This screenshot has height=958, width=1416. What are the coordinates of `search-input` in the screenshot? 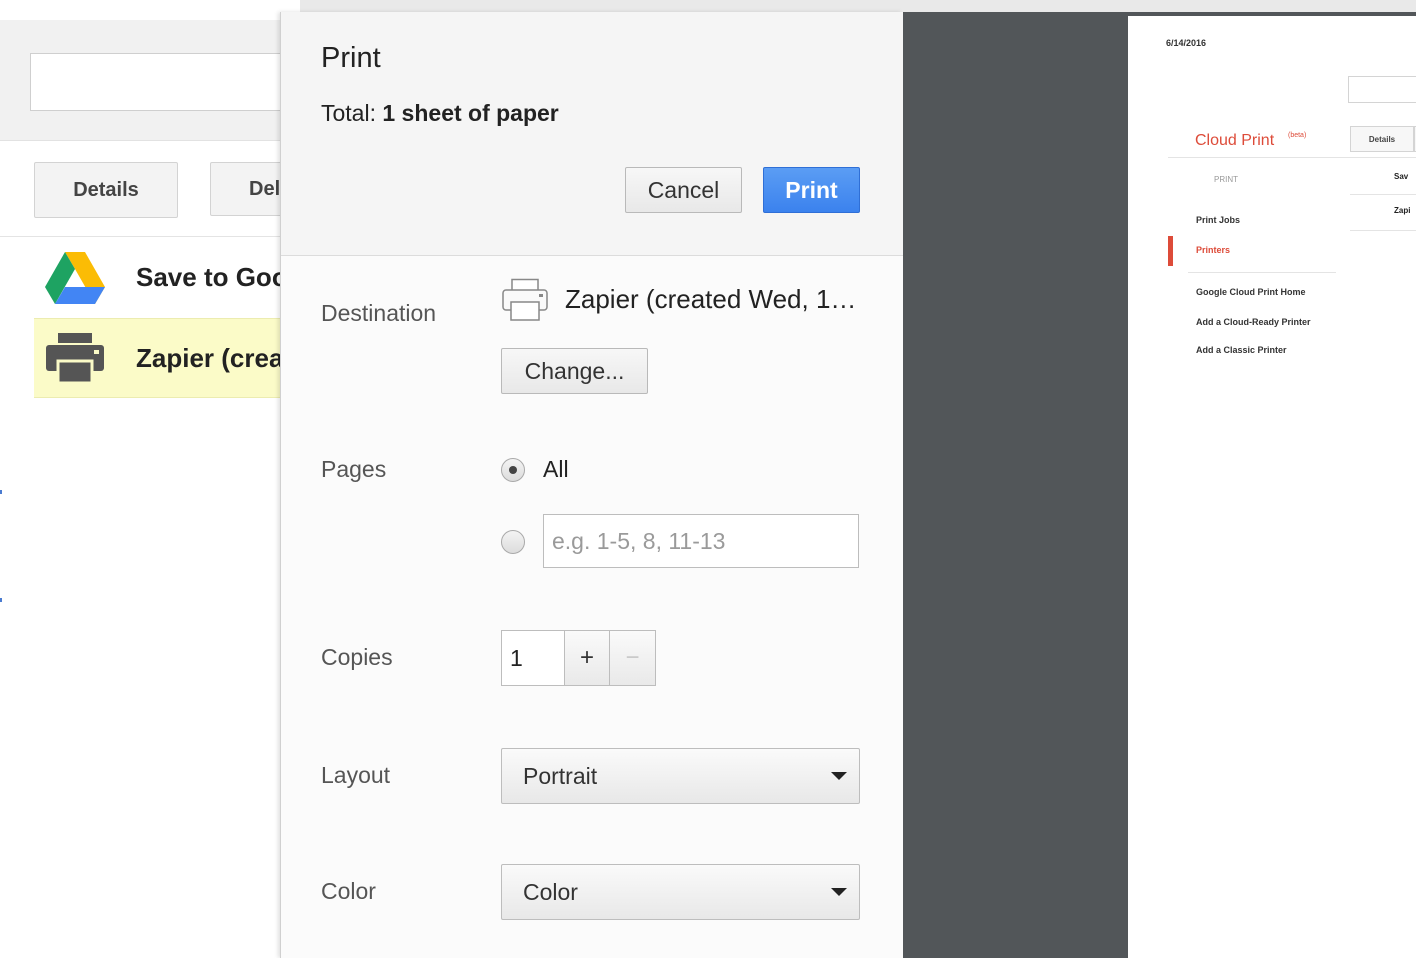 It's located at (171, 82).